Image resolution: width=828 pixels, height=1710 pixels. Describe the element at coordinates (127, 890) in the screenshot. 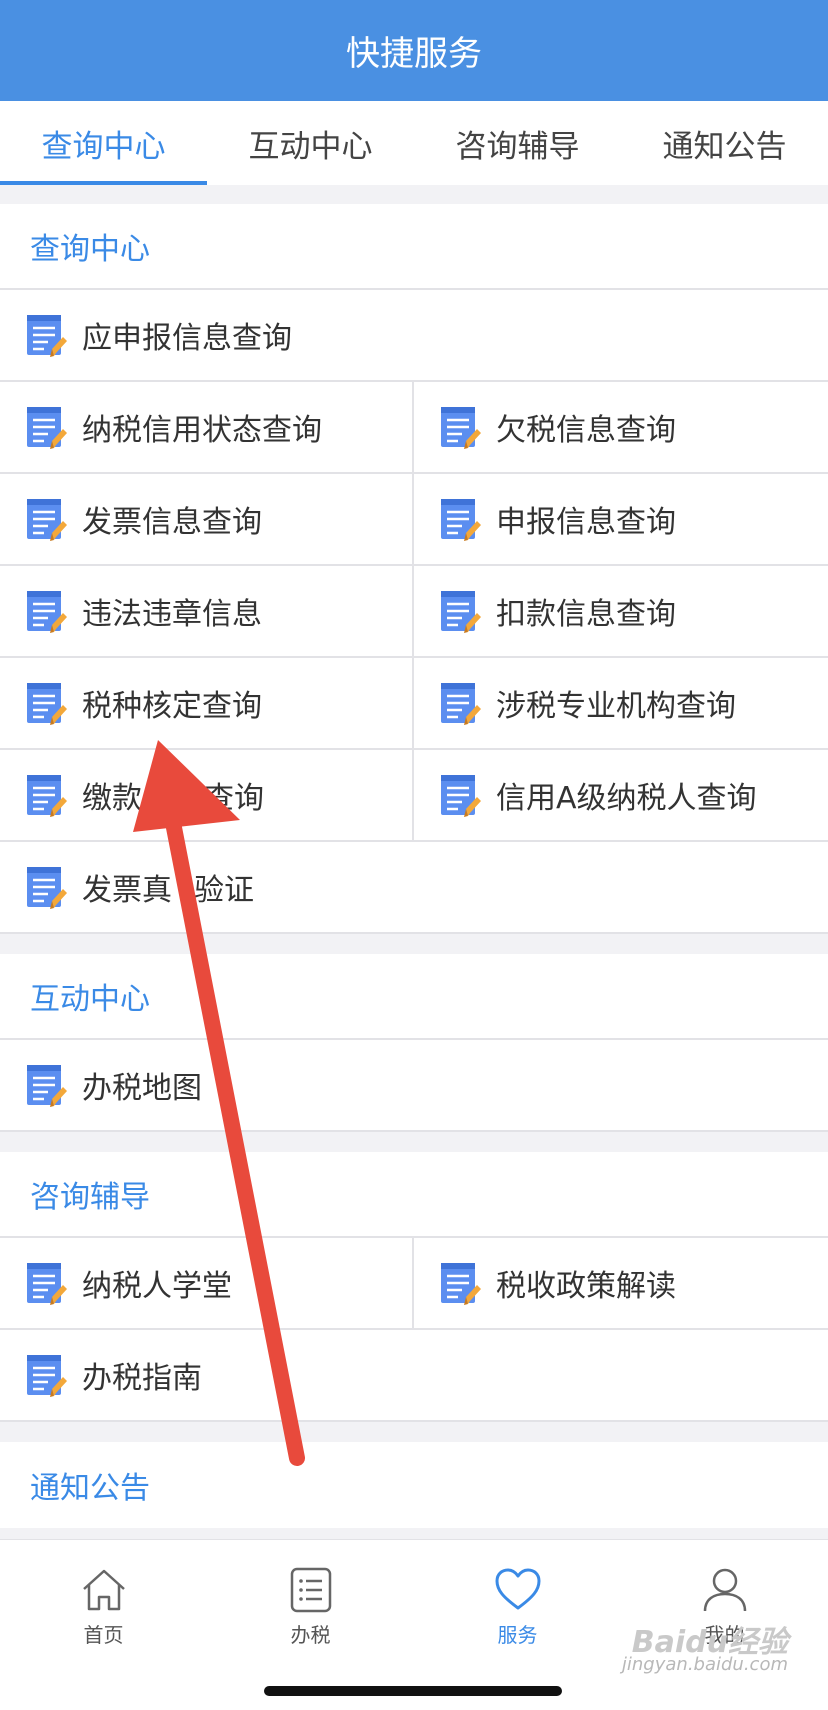

I see `service-item-label: 发票真` at that location.